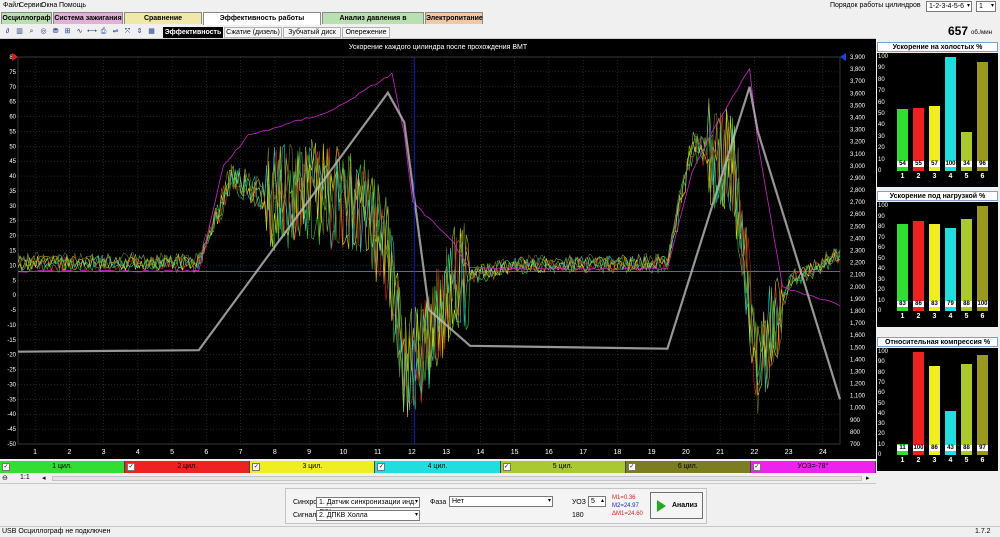 Image resolution: width=1000 pixels, height=537 pixels. What do you see at coordinates (43, 31) in the screenshot?
I see `cursor-icon: ◎` at bounding box center [43, 31].